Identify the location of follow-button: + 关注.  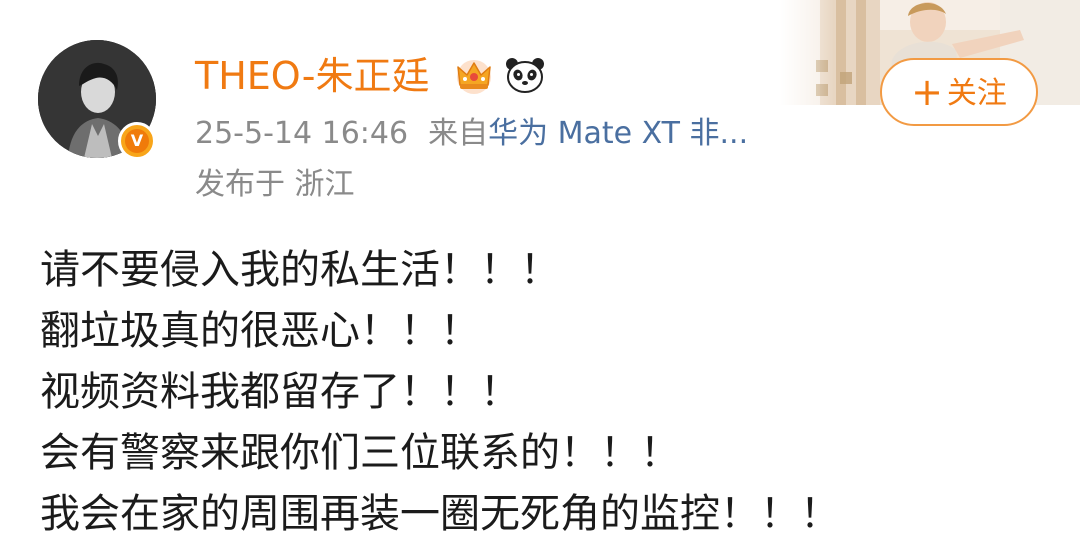
(959, 92).